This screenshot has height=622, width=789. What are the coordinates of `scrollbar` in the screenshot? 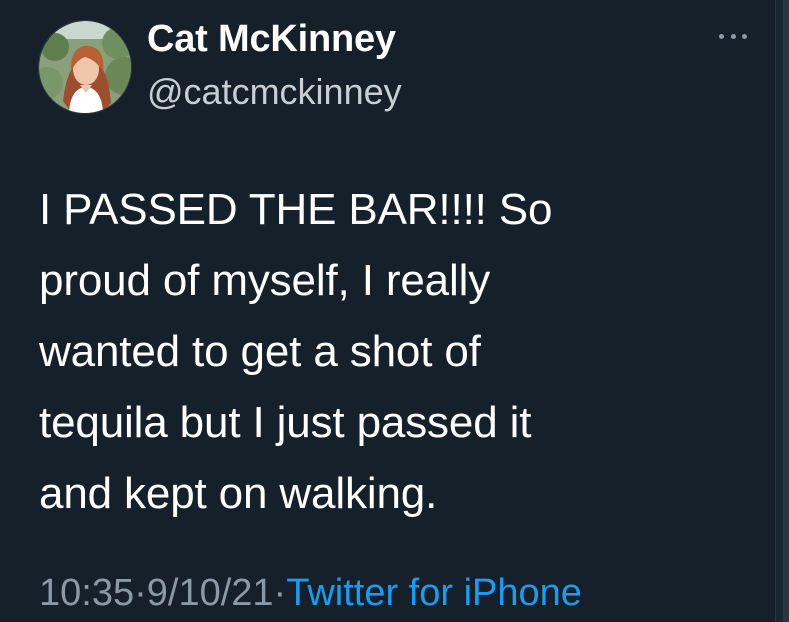 It's located at (782, 311).